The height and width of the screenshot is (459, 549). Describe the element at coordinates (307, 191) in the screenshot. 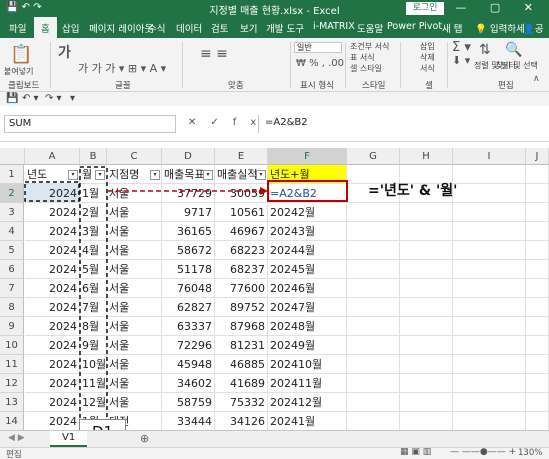

I see `active-cell-border` at that location.